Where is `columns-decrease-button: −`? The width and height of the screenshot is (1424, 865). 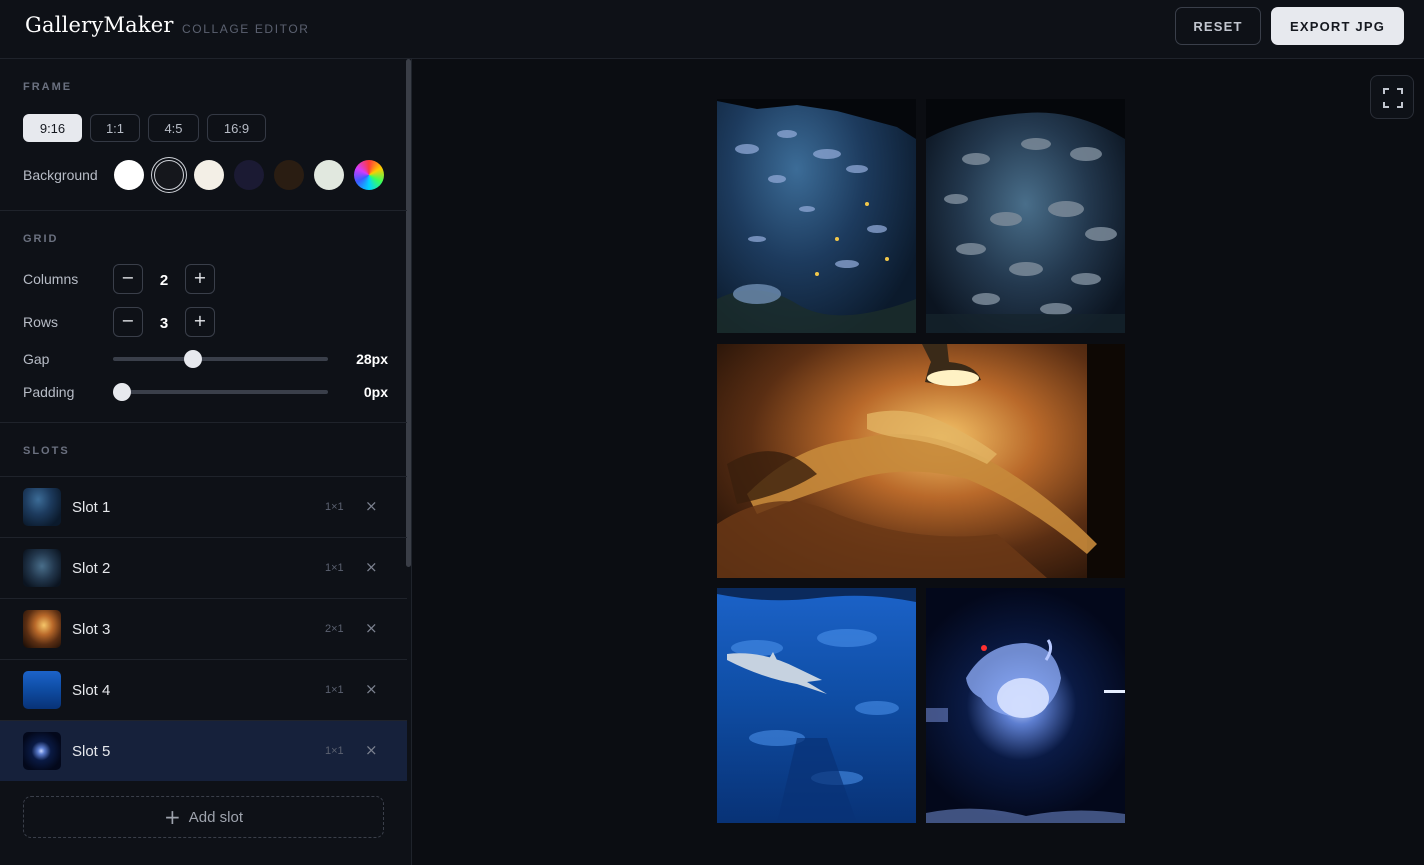 columns-decrease-button: − is located at coordinates (128, 279).